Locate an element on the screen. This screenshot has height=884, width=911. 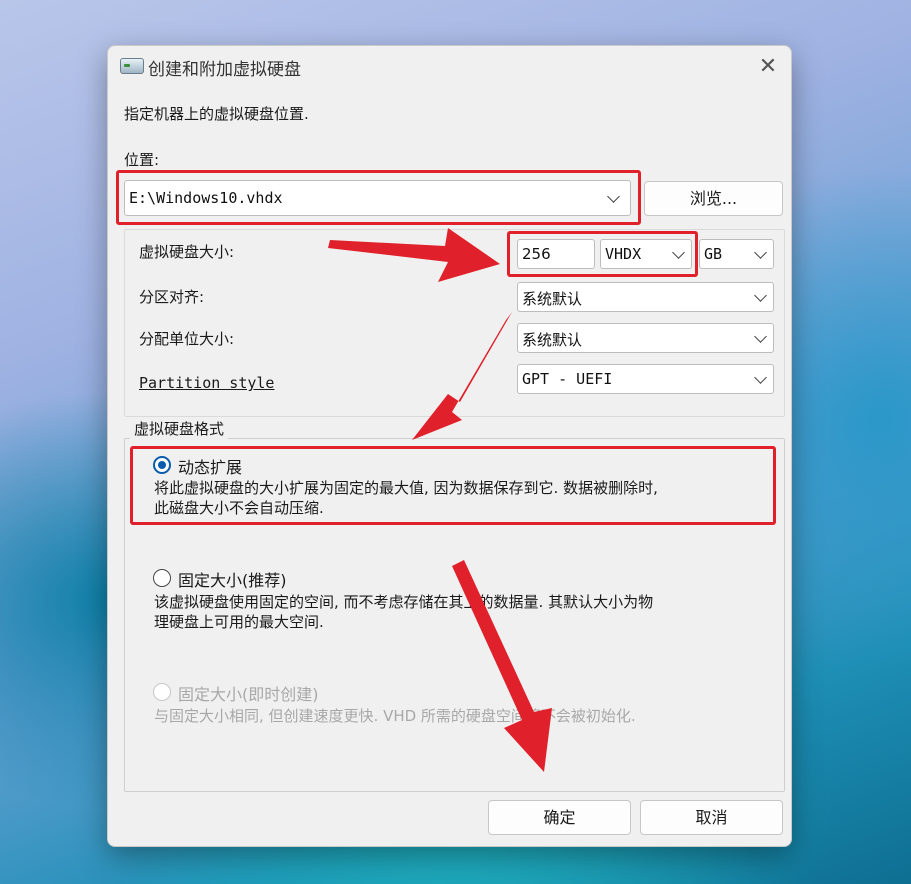
format-select: VHDX is located at coordinates (646, 254).